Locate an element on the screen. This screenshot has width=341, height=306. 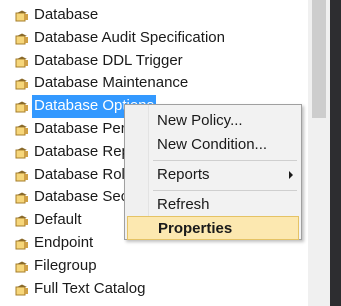
menu-item-refresh: Refresh is located at coordinates (213, 205).